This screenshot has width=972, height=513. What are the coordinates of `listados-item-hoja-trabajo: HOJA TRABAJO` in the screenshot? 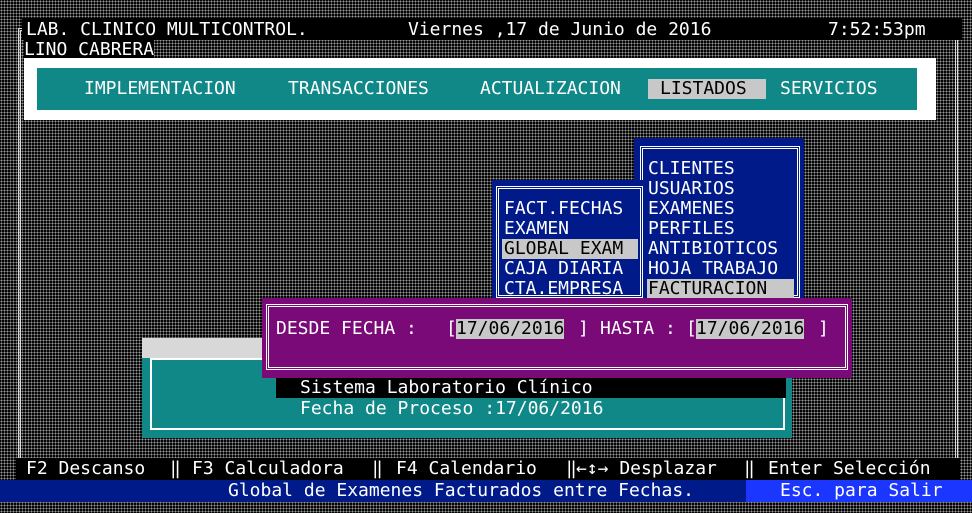 It's located at (713, 269).